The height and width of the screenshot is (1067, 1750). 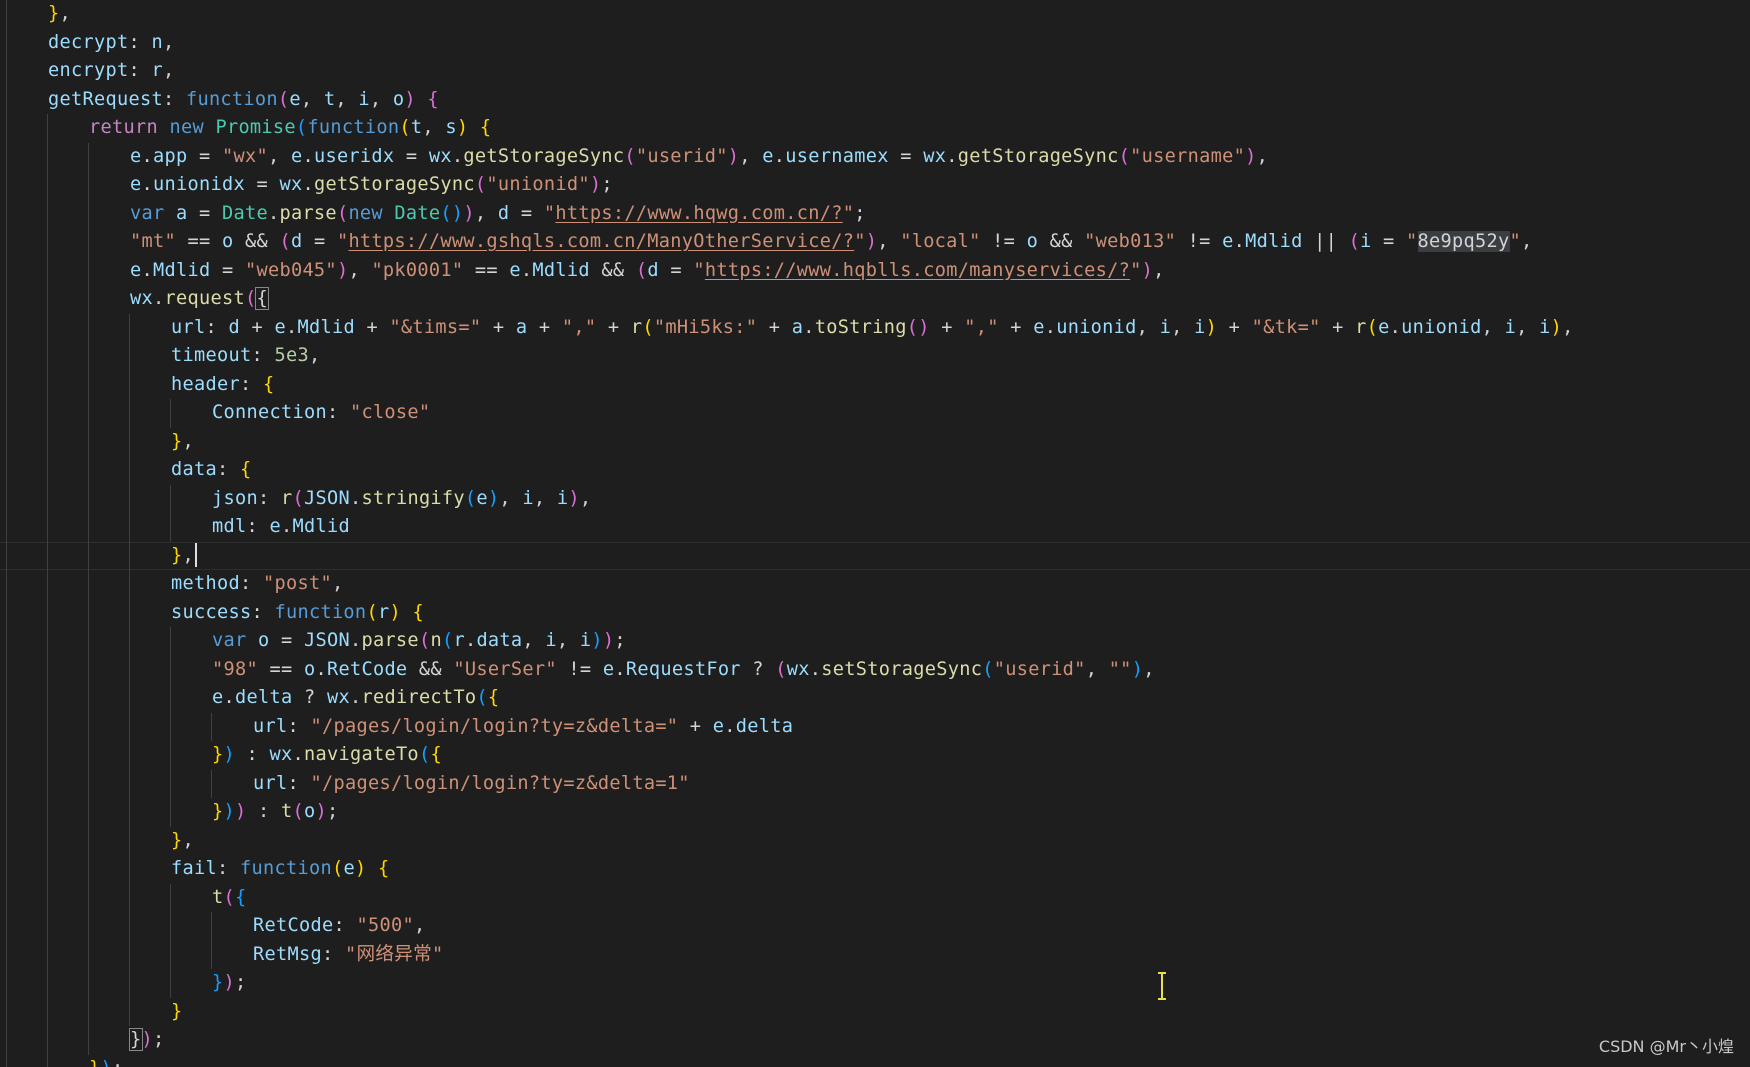 What do you see at coordinates (243, 100) in the screenshot?
I see `code-text: getRequest: function(e, t, i, o) {` at bounding box center [243, 100].